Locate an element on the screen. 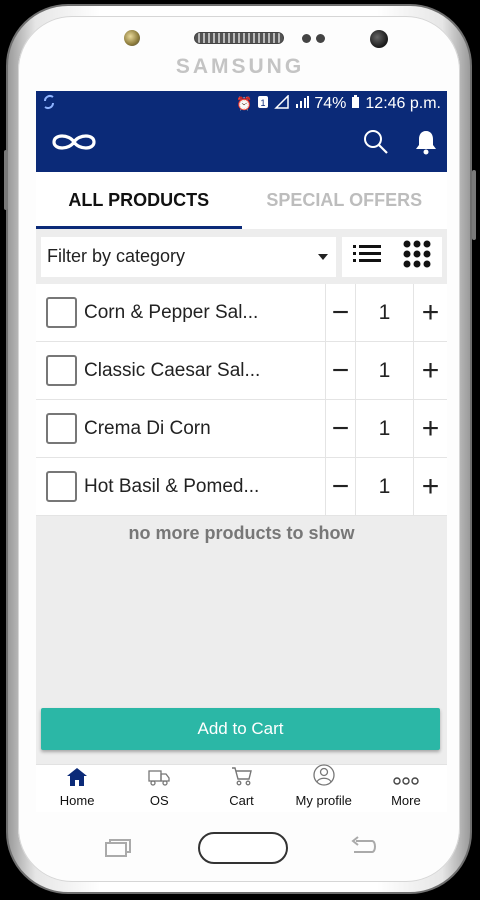 The image size is (480, 900). list-view-icon is located at coordinates (367, 256).